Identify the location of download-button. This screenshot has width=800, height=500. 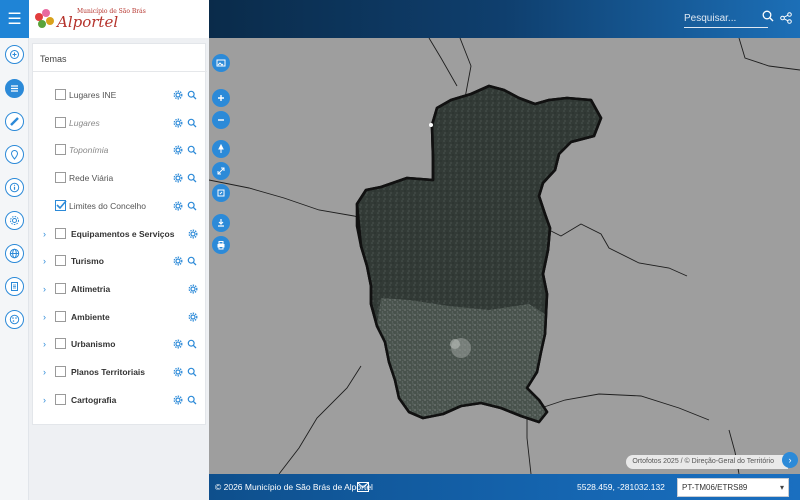
(221, 223).